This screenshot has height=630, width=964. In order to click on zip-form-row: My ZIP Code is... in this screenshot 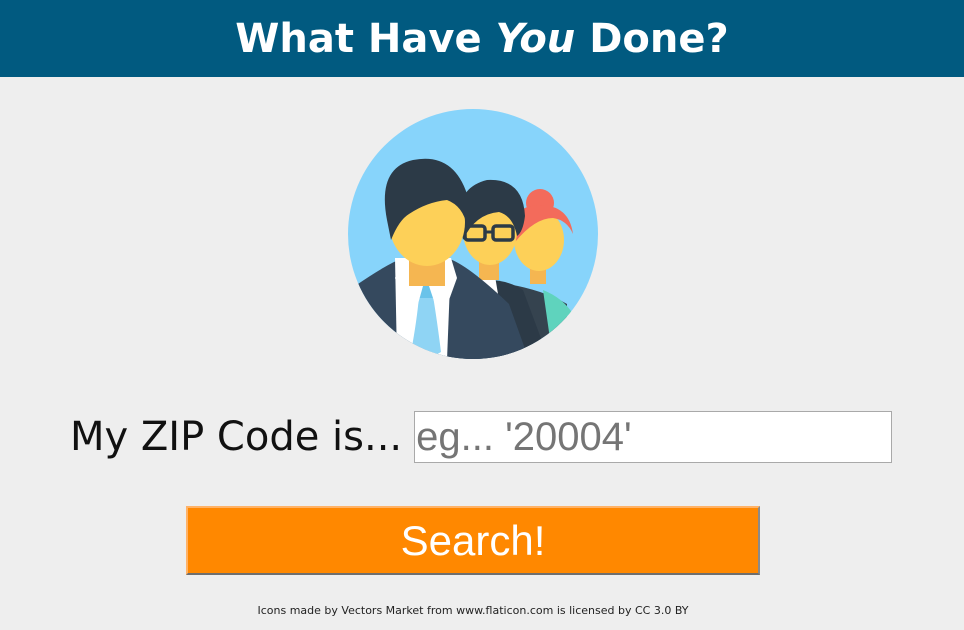, I will do `click(481, 437)`.